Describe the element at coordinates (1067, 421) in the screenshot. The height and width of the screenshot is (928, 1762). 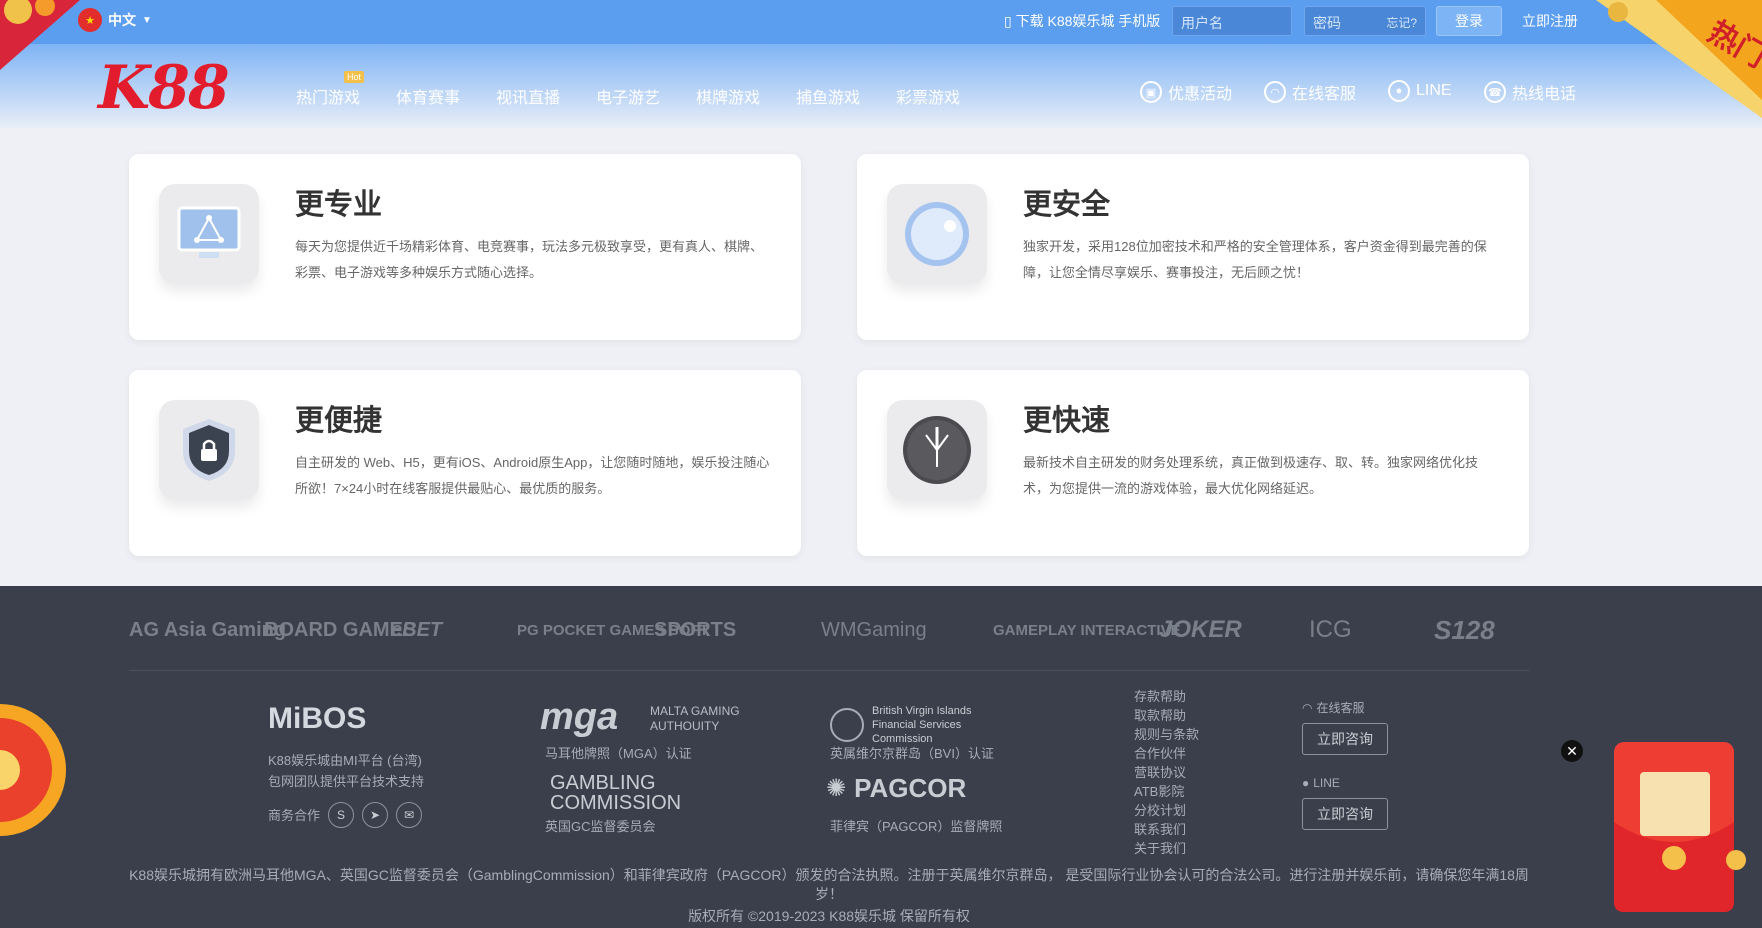
I see `feature-title: 更快速` at that location.